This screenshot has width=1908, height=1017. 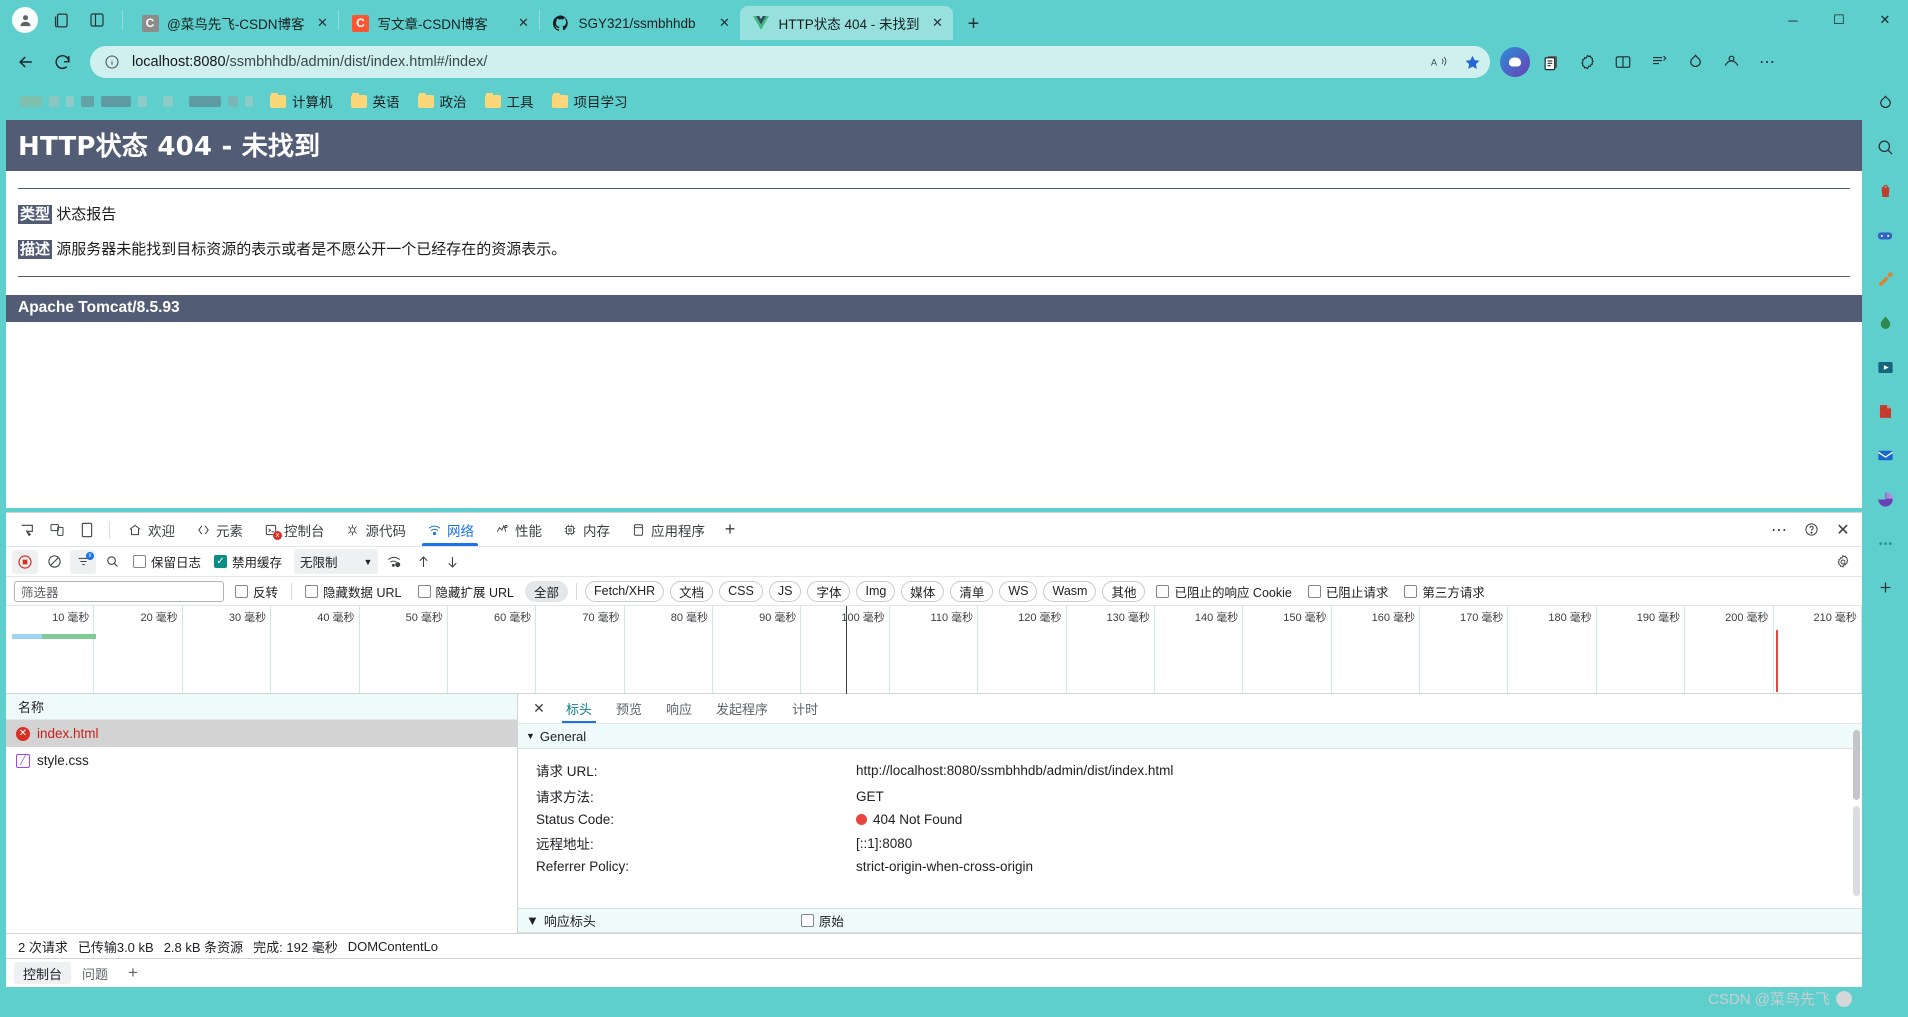 What do you see at coordinates (423, 562) in the screenshot?
I see `upload-icon` at bounding box center [423, 562].